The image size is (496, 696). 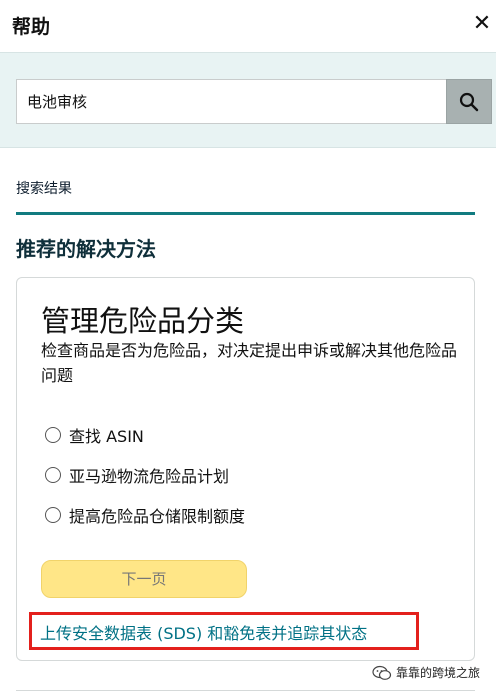 What do you see at coordinates (144, 579) in the screenshot?
I see `next-page-button: 下一页` at bounding box center [144, 579].